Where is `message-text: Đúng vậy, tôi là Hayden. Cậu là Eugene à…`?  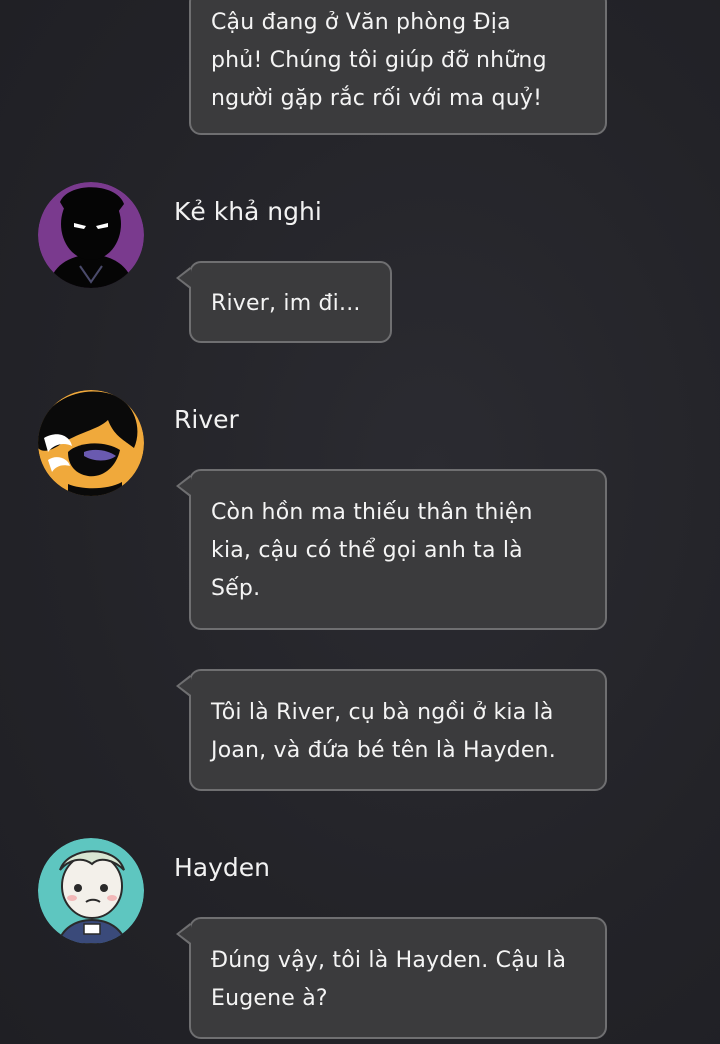 message-text: Đúng vậy, tôi là Hayden. Cậu là Eugene à… is located at coordinates (389, 979).